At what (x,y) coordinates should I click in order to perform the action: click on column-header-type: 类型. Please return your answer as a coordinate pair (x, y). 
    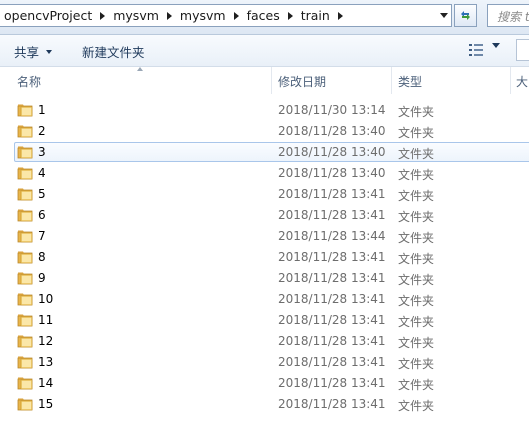
    Looking at the image, I should click on (410, 81).